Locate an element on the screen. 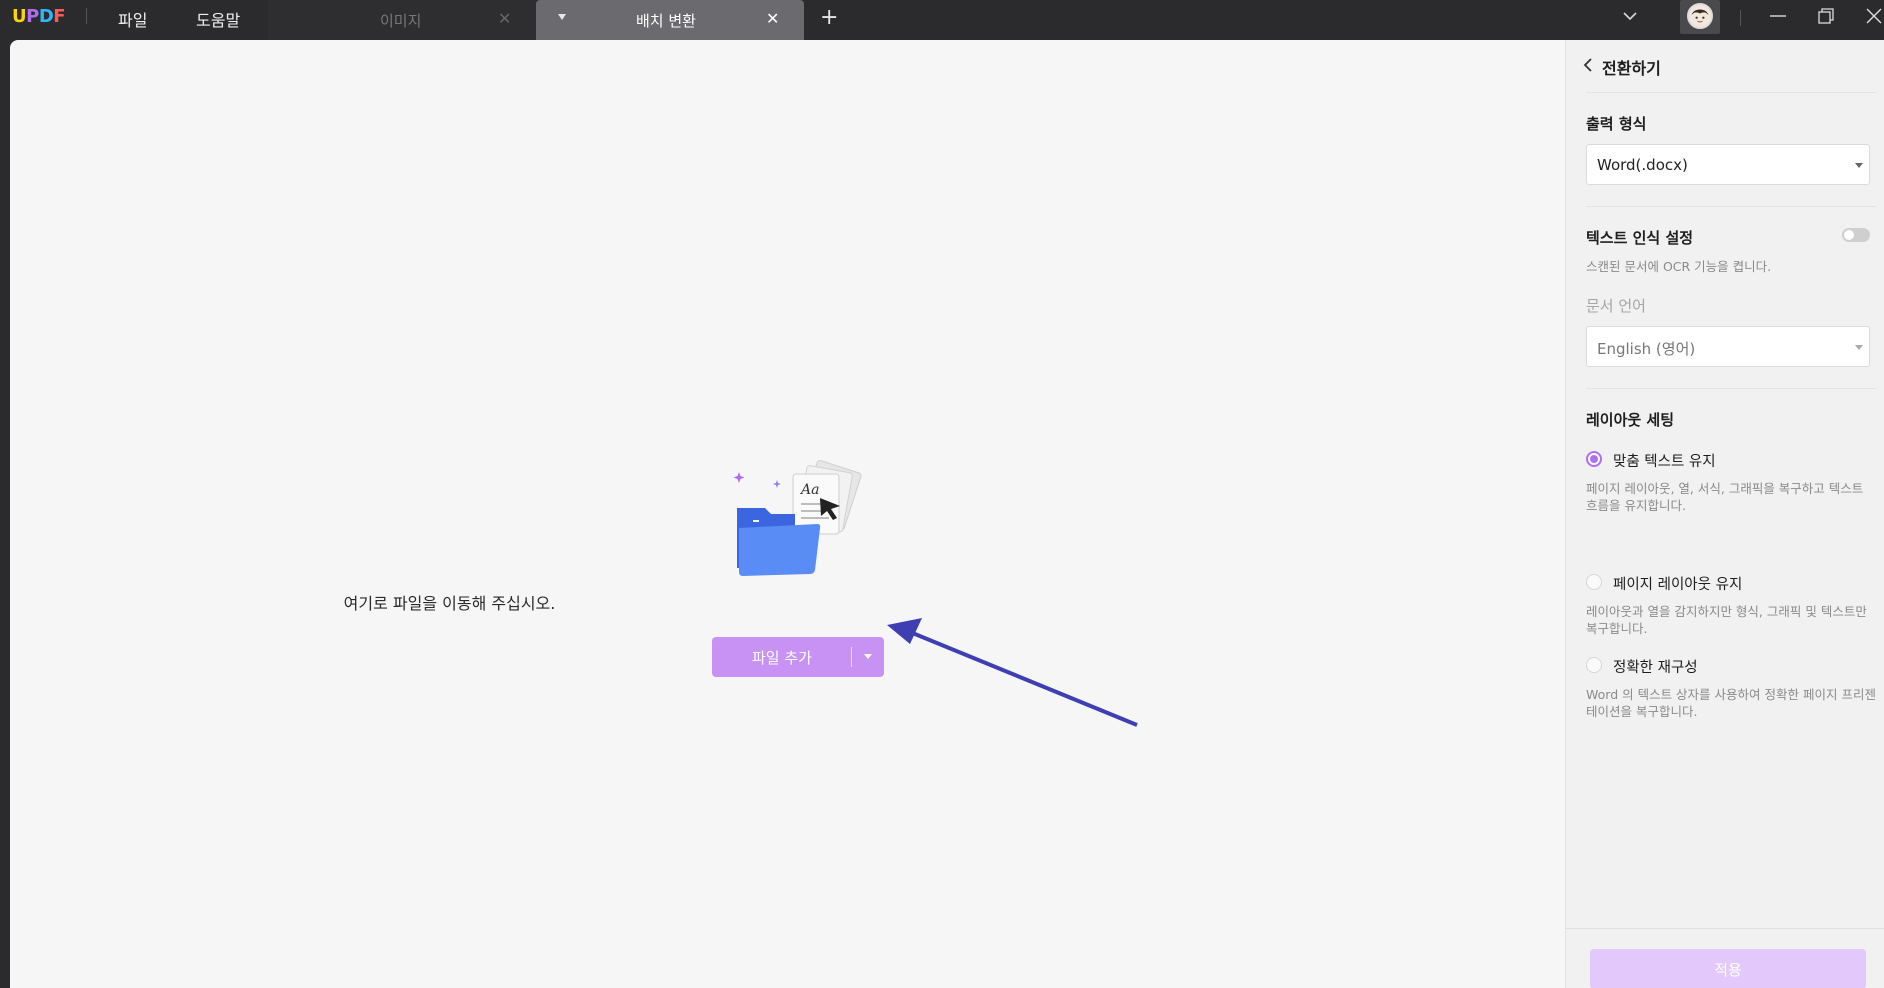 The width and height of the screenshot is (1884, 988). tab-image: 이미지 ✕ is located at coordinates (402, 20).